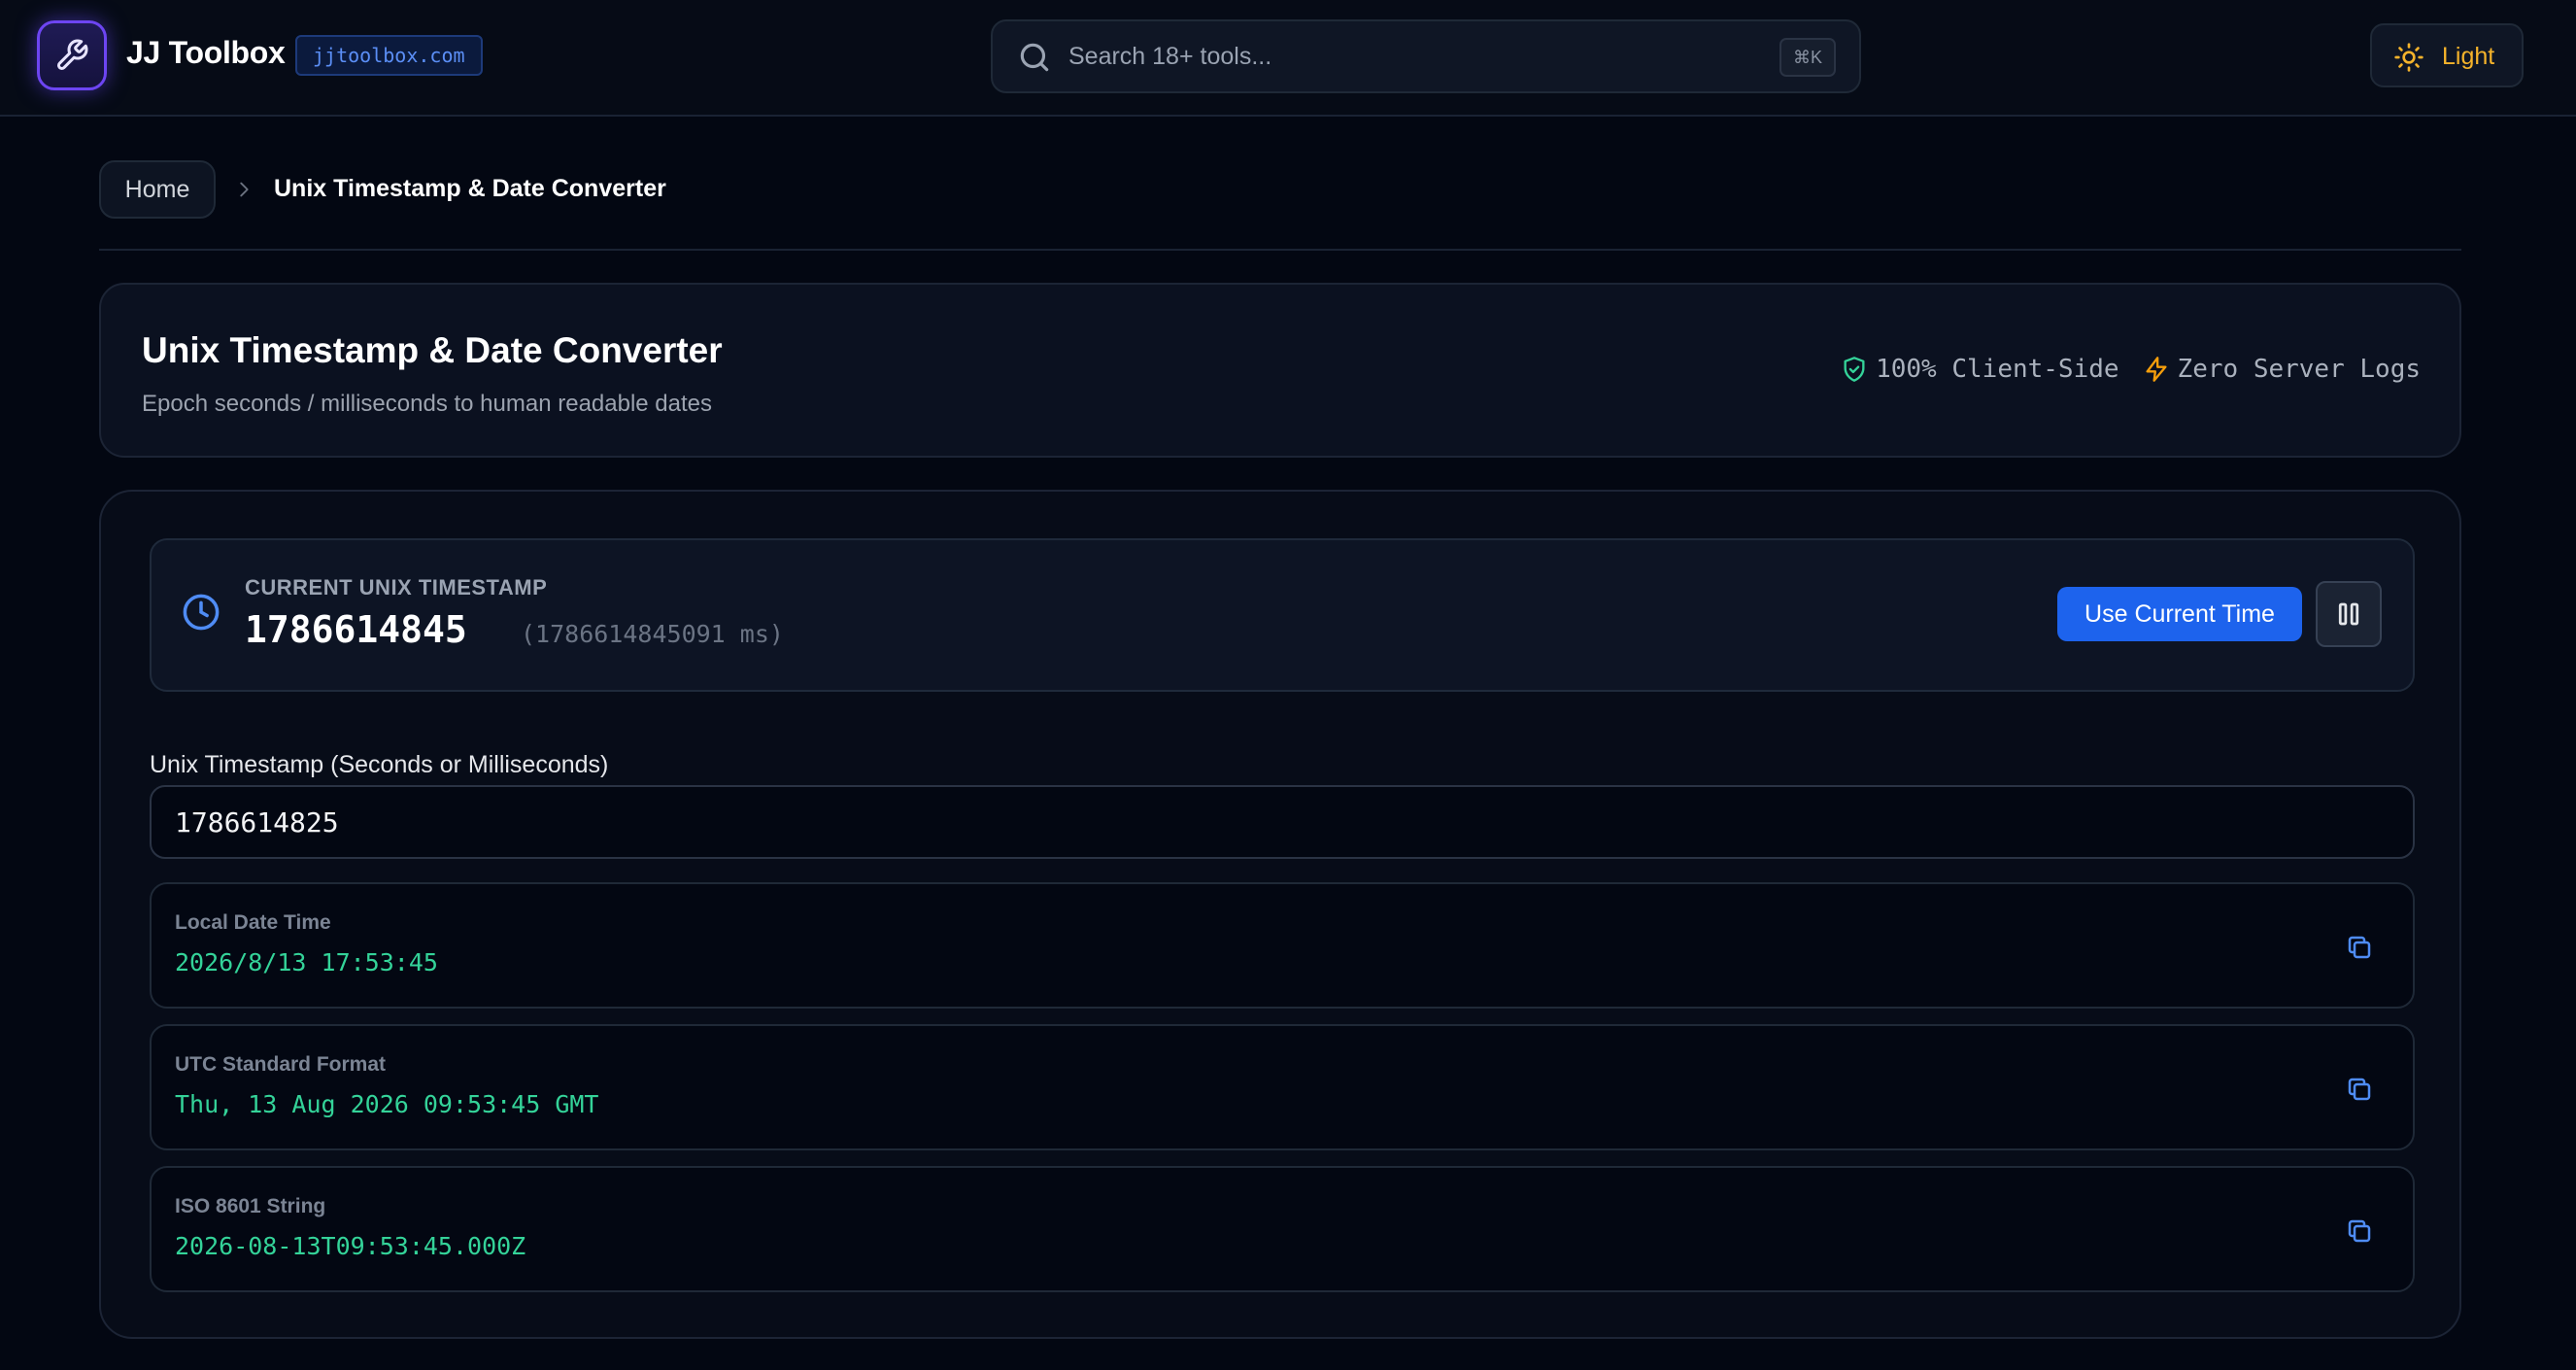 The width and height of the screenshot is (2576, 1370). I want to click on pause-button, so click(2349, 614).